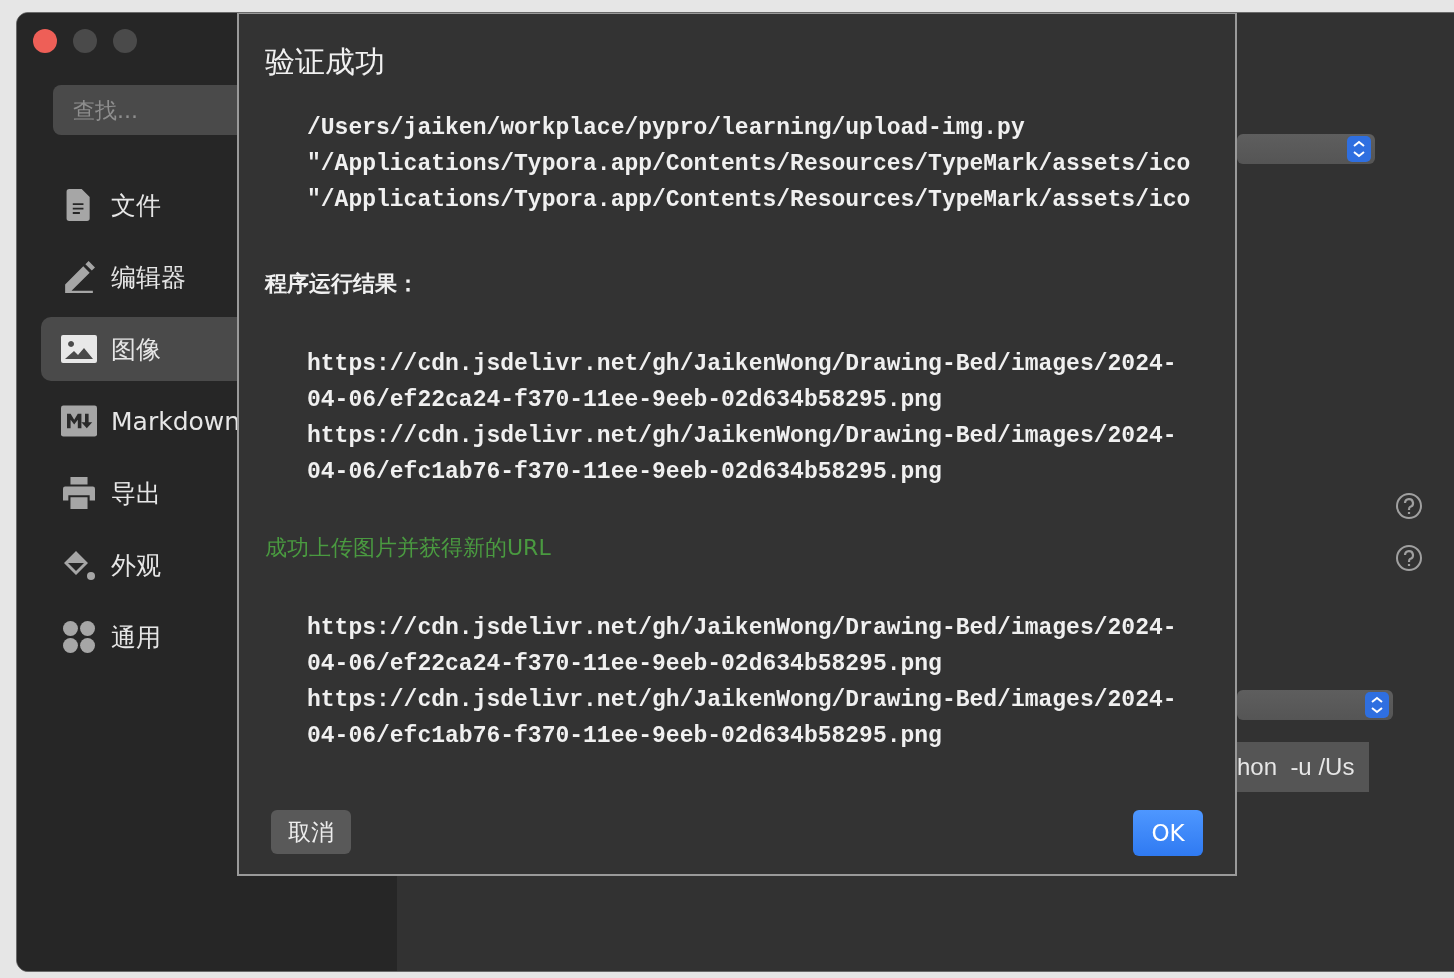  I want to click on minimize-button, so click(85, 41).